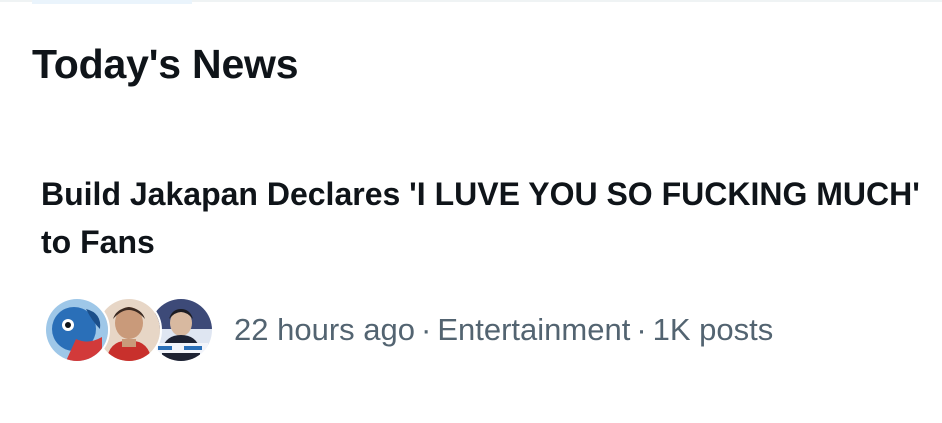  What do you see at coordinates (165, 64) in the screenshot?
I see `section-title: Today's News` at bounding box center [165, 64].